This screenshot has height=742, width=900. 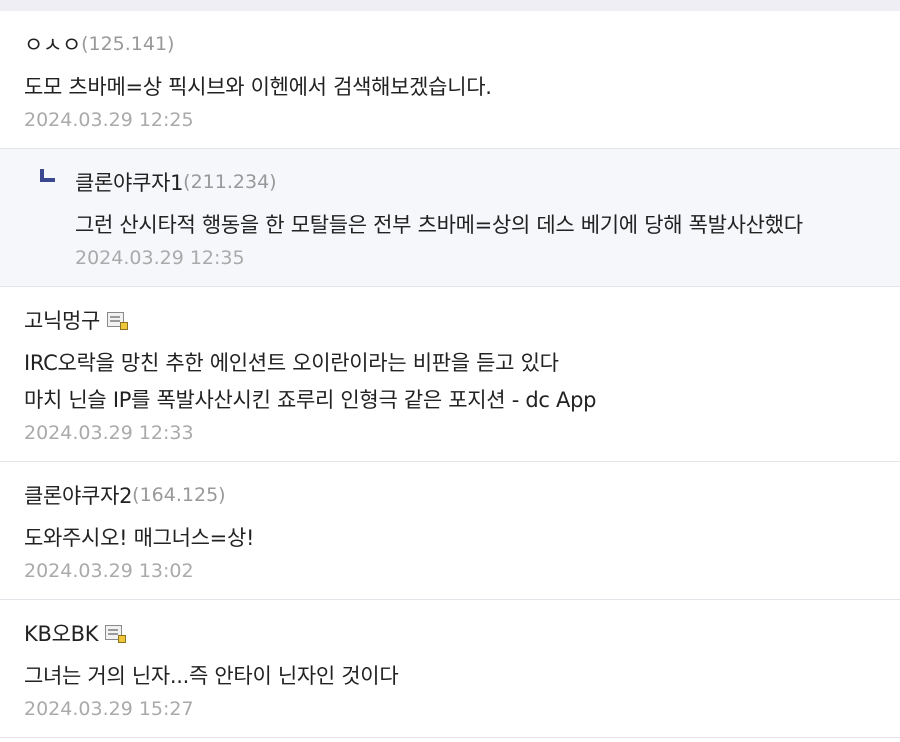 What do you see at coordinates (47, 175) in the screenshot?
I see `reply-arrow-icon` at bounding box center [47, 175].